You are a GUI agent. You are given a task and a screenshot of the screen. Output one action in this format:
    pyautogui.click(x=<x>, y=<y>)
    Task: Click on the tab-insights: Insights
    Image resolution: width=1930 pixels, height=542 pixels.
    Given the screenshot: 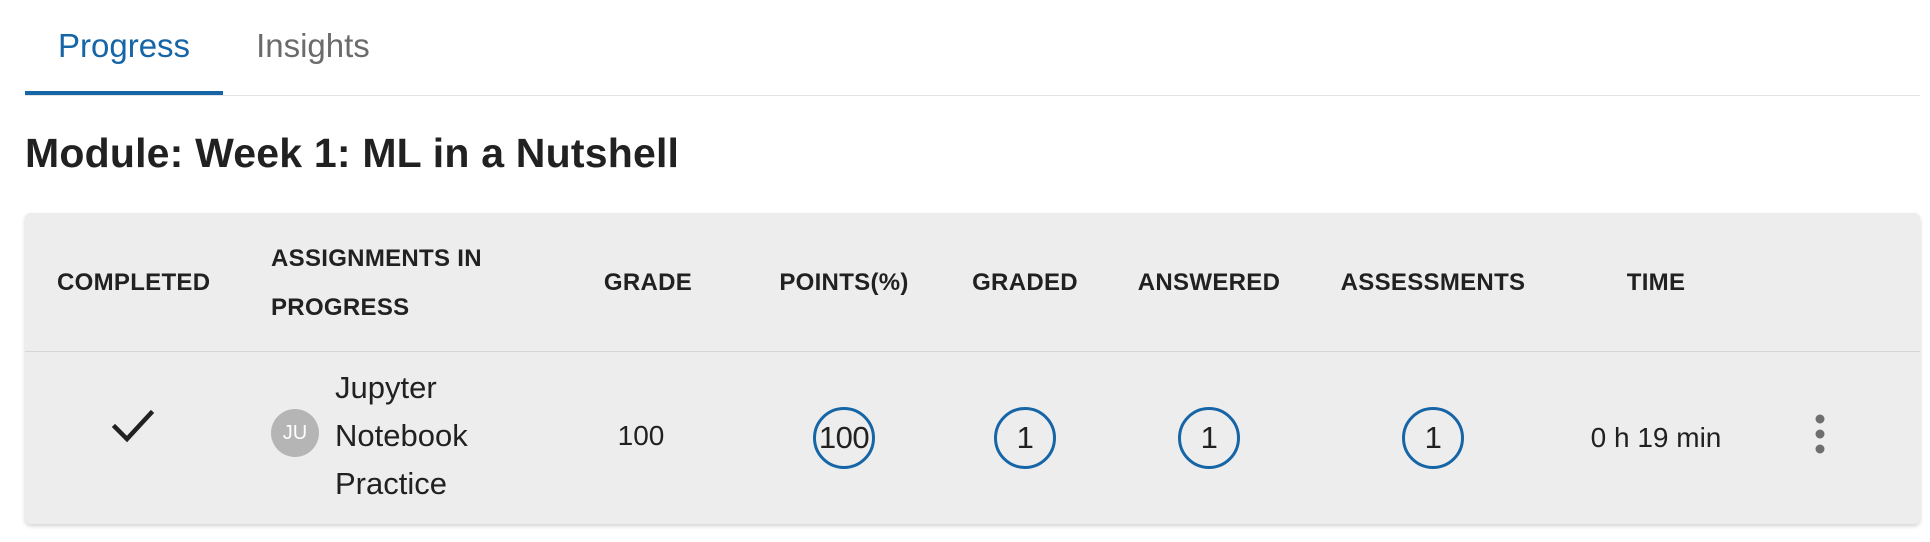 What is the action you would take?
    pyautogui.click(x=313, y=46)
    